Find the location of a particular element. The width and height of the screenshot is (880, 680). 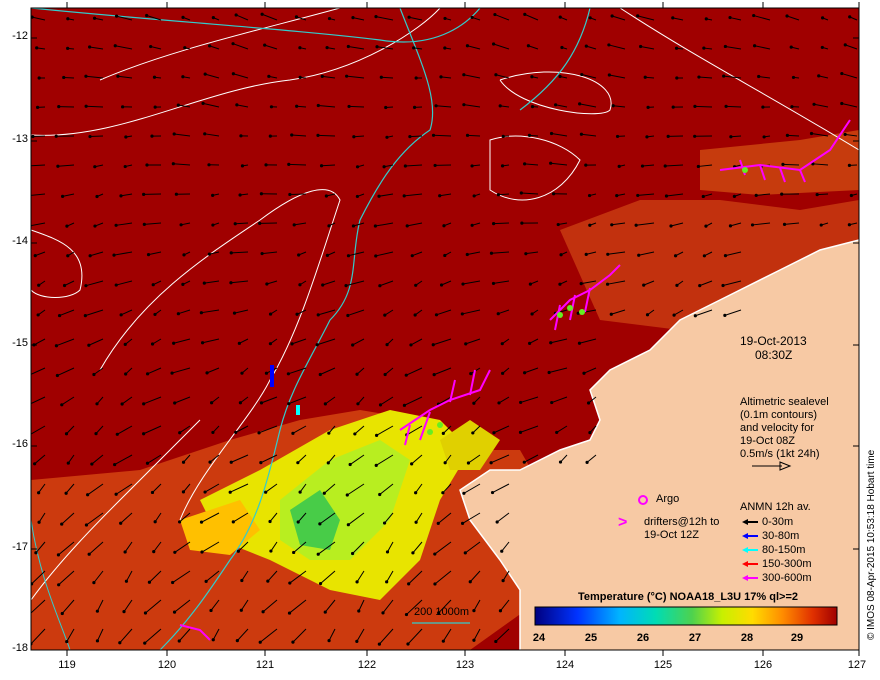

anmn-item: 80-150m is located at coordinates (784, 550).